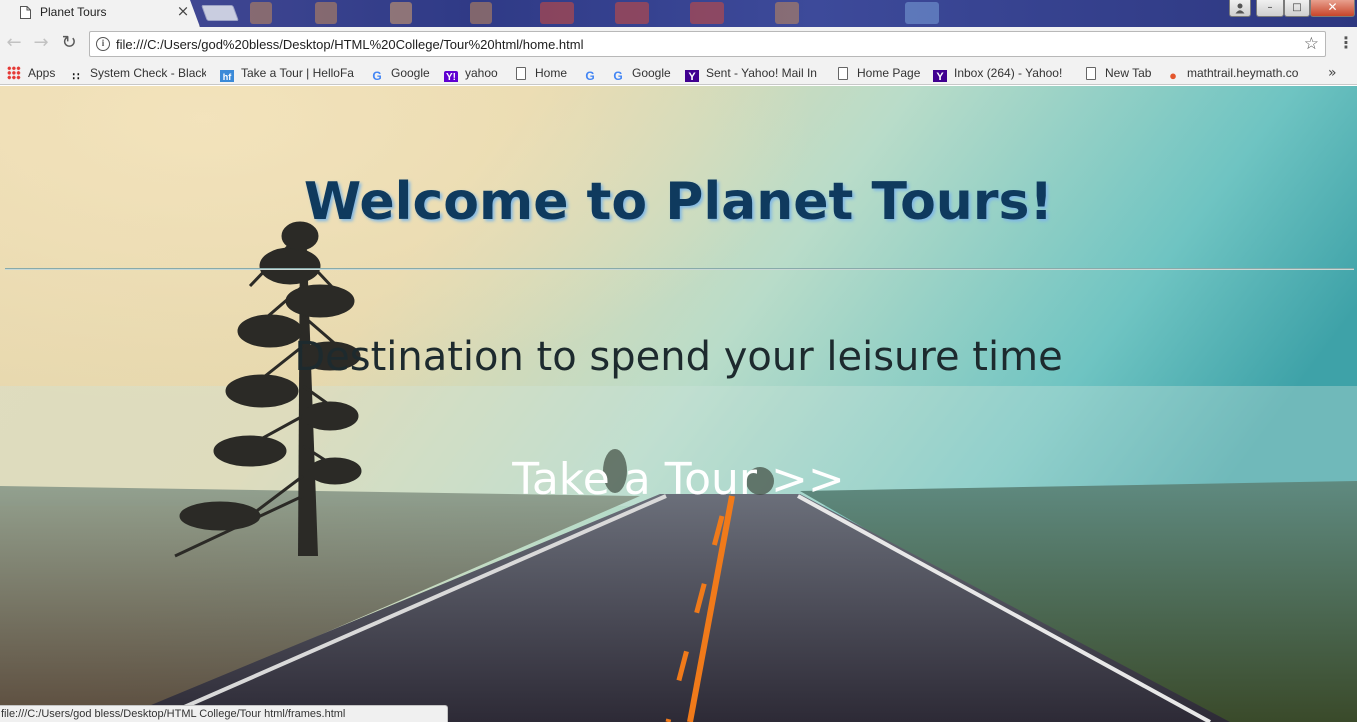 Image resolution: width=1357 pixels, height=722 pixels. What do you see at coordinates (678, 202) in the screenshot?
I see `page-title: Welcome to Planet Tours!` at bounding box center [678, 202].